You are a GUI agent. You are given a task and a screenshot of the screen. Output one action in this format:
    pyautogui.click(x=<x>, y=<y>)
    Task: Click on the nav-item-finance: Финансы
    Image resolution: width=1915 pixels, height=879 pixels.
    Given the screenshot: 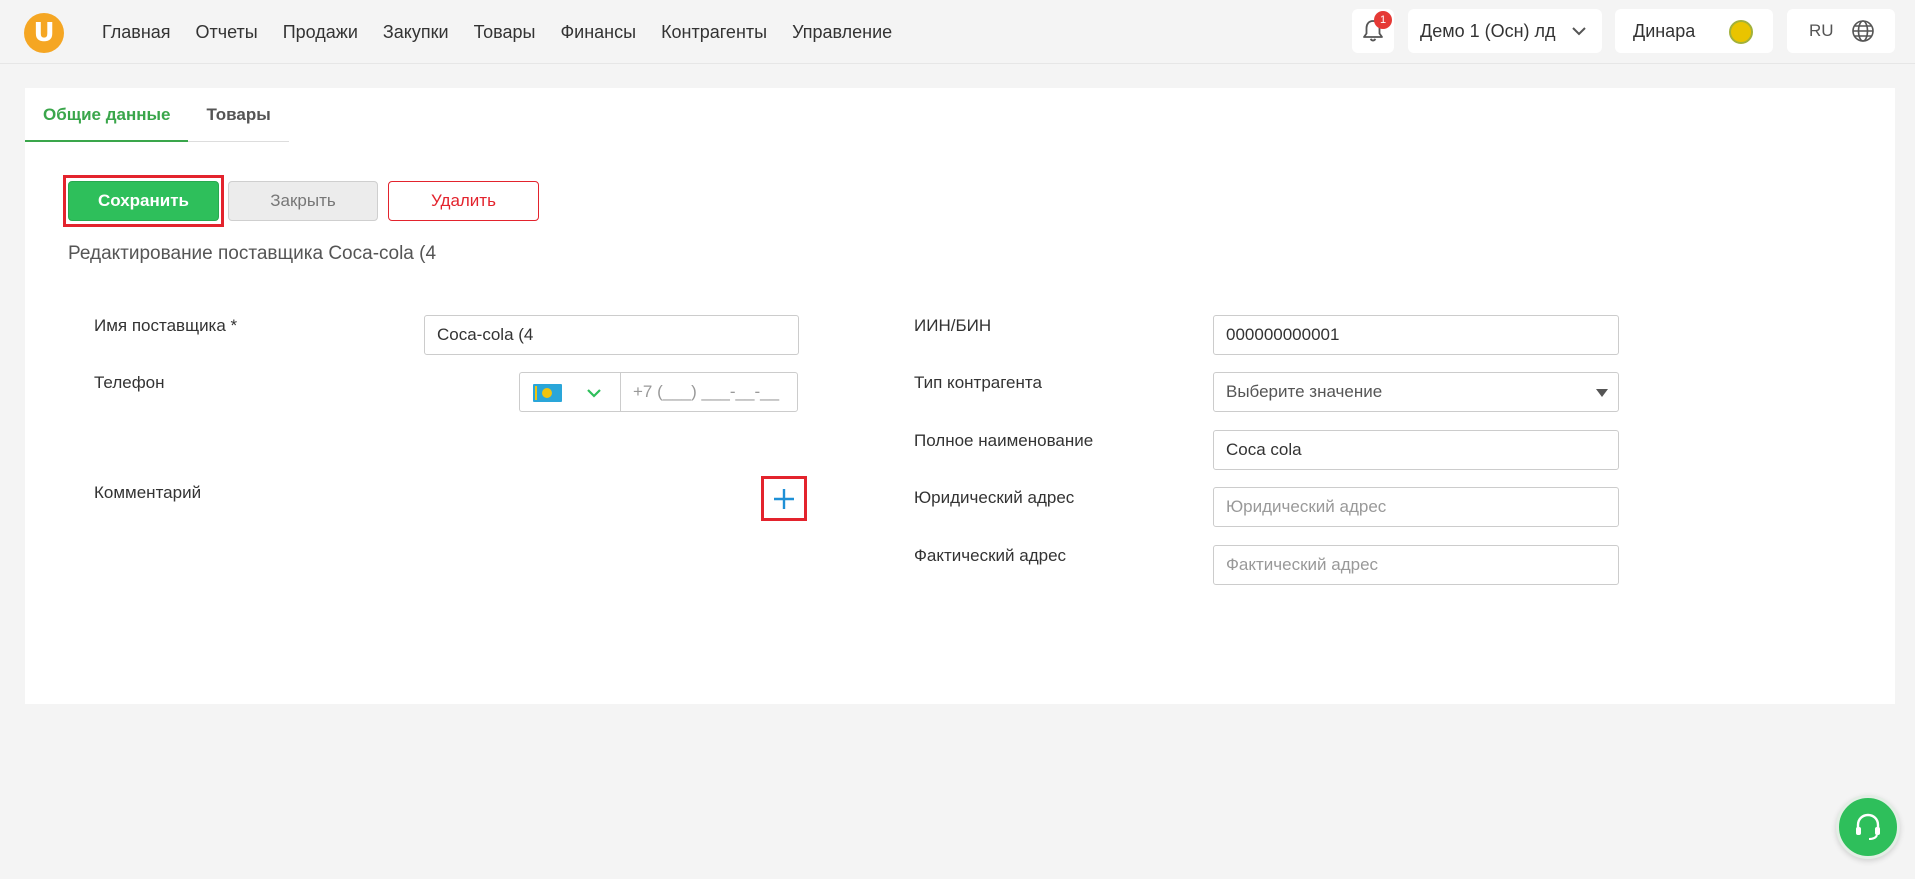 What is the action you would take?
    pyautogui.click(x=598, y=32)
    